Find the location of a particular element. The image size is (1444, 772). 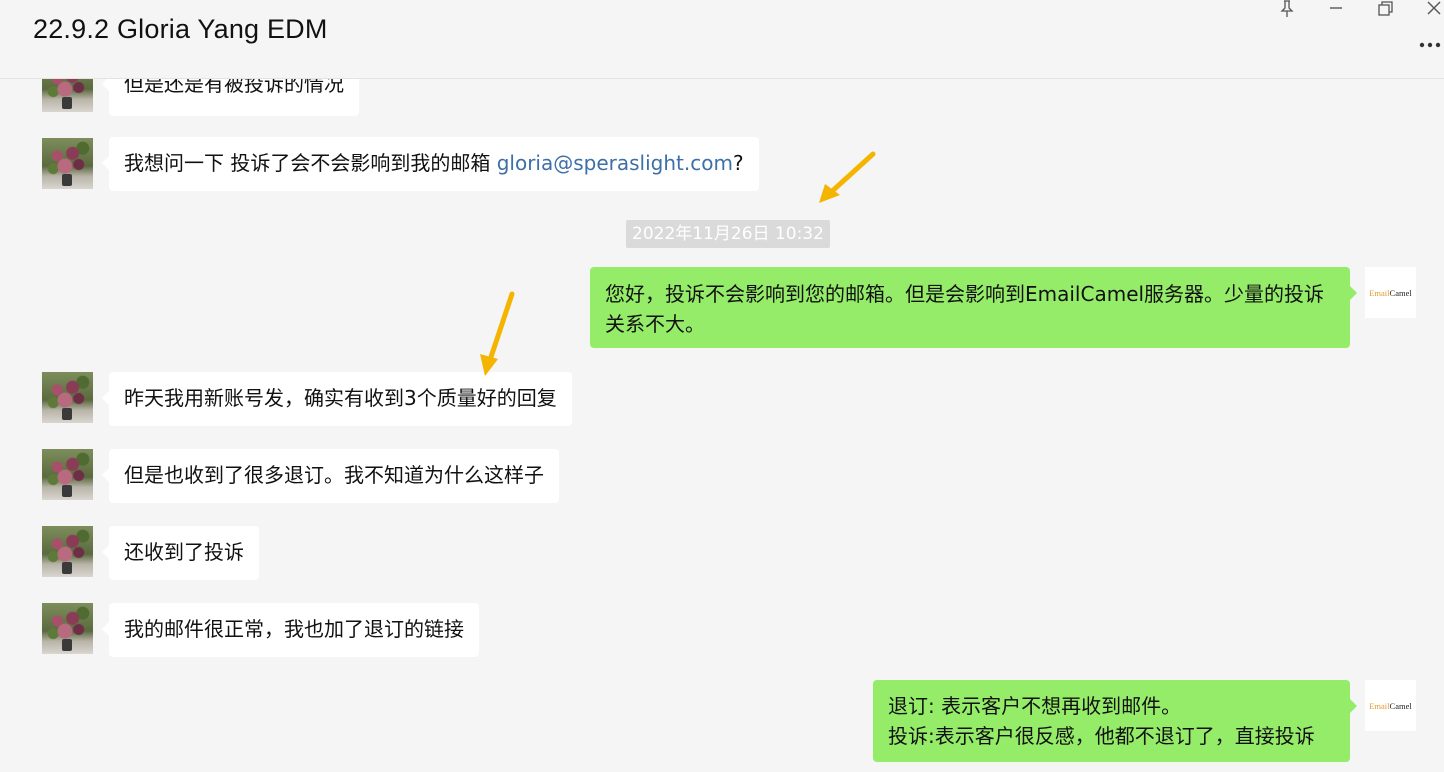

message-text: 我想问一下 投诉了会不会影响到我的邮箱 is located at coordinates (310, 163).